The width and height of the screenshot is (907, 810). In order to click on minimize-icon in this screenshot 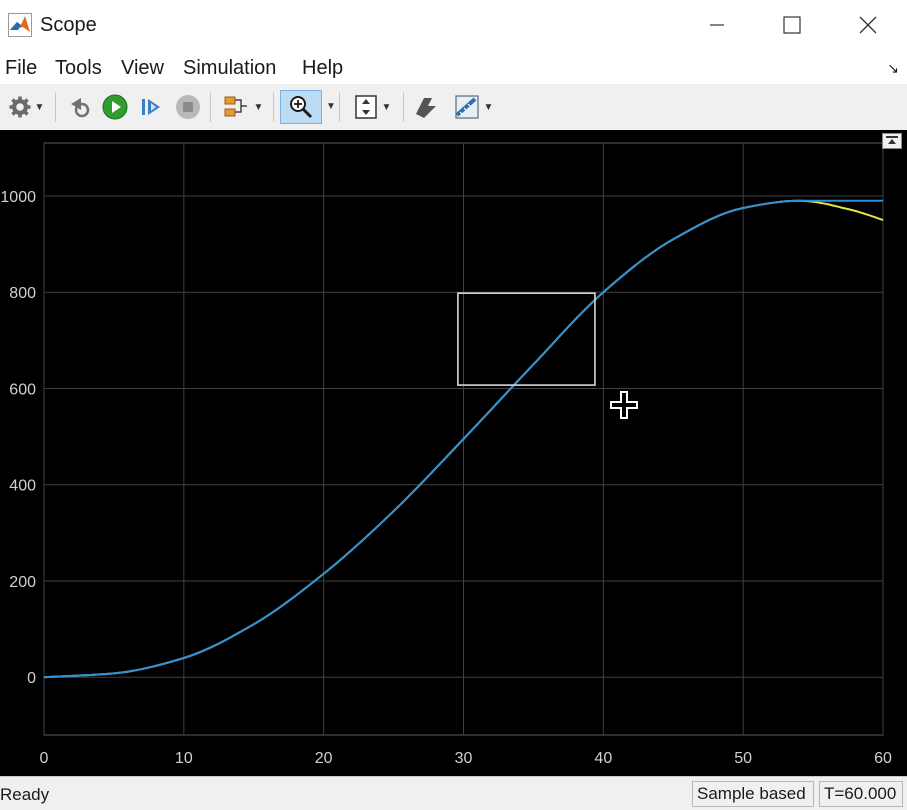, I will do `click(717, 25)`.